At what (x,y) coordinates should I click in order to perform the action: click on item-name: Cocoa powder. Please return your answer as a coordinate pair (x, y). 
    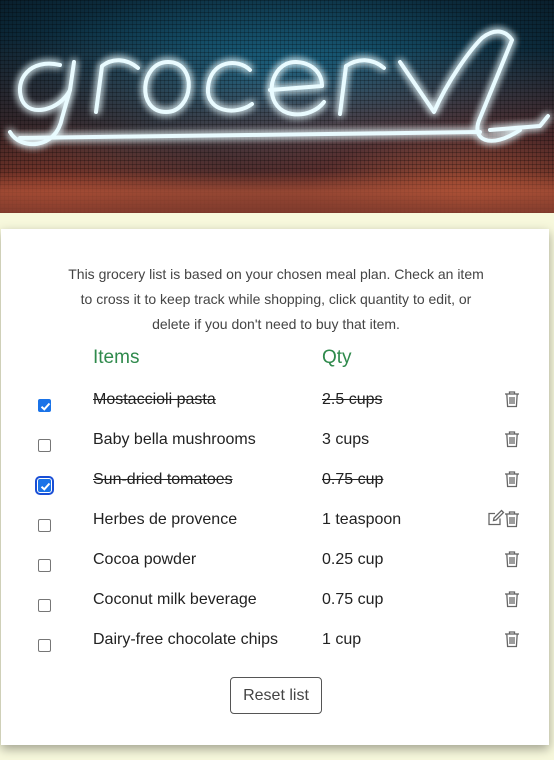
    Looking at the image, I should click on (145, 559).